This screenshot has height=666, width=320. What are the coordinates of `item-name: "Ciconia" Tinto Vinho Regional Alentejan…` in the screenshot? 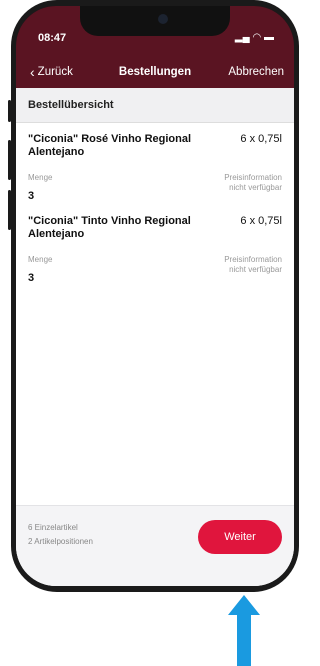 It's located at (109, 227).